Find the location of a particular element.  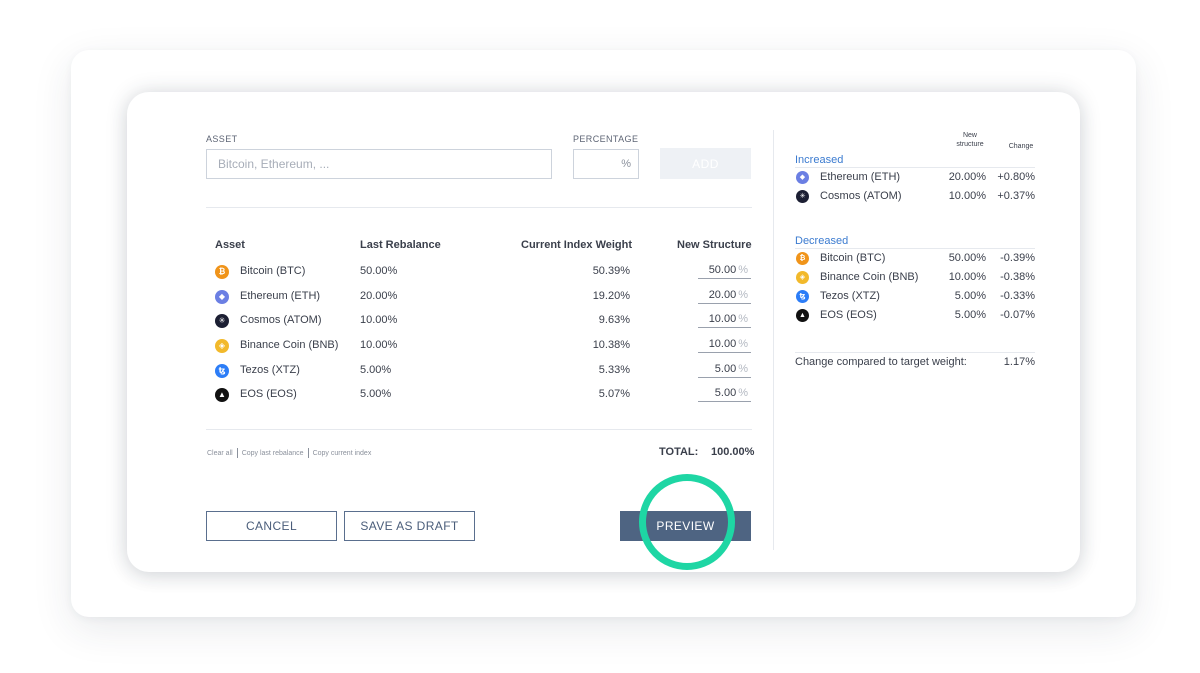

current-weight-value: 10.38% is located at coordinates (611, 345).